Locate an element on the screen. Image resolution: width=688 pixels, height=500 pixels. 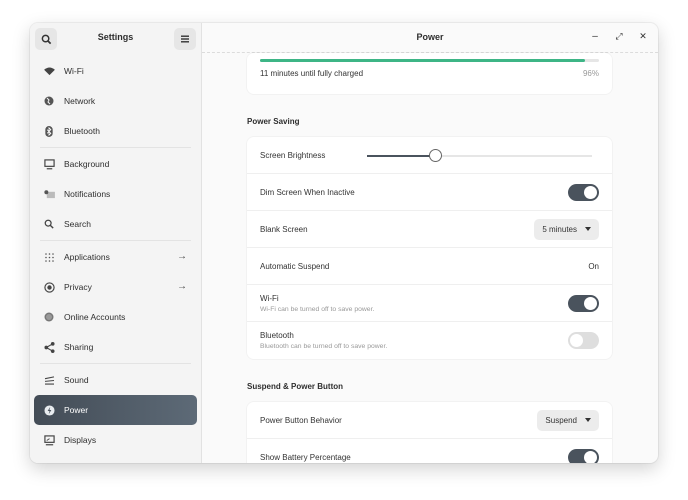
battery-level-fill is located at coordinates (423, 60).